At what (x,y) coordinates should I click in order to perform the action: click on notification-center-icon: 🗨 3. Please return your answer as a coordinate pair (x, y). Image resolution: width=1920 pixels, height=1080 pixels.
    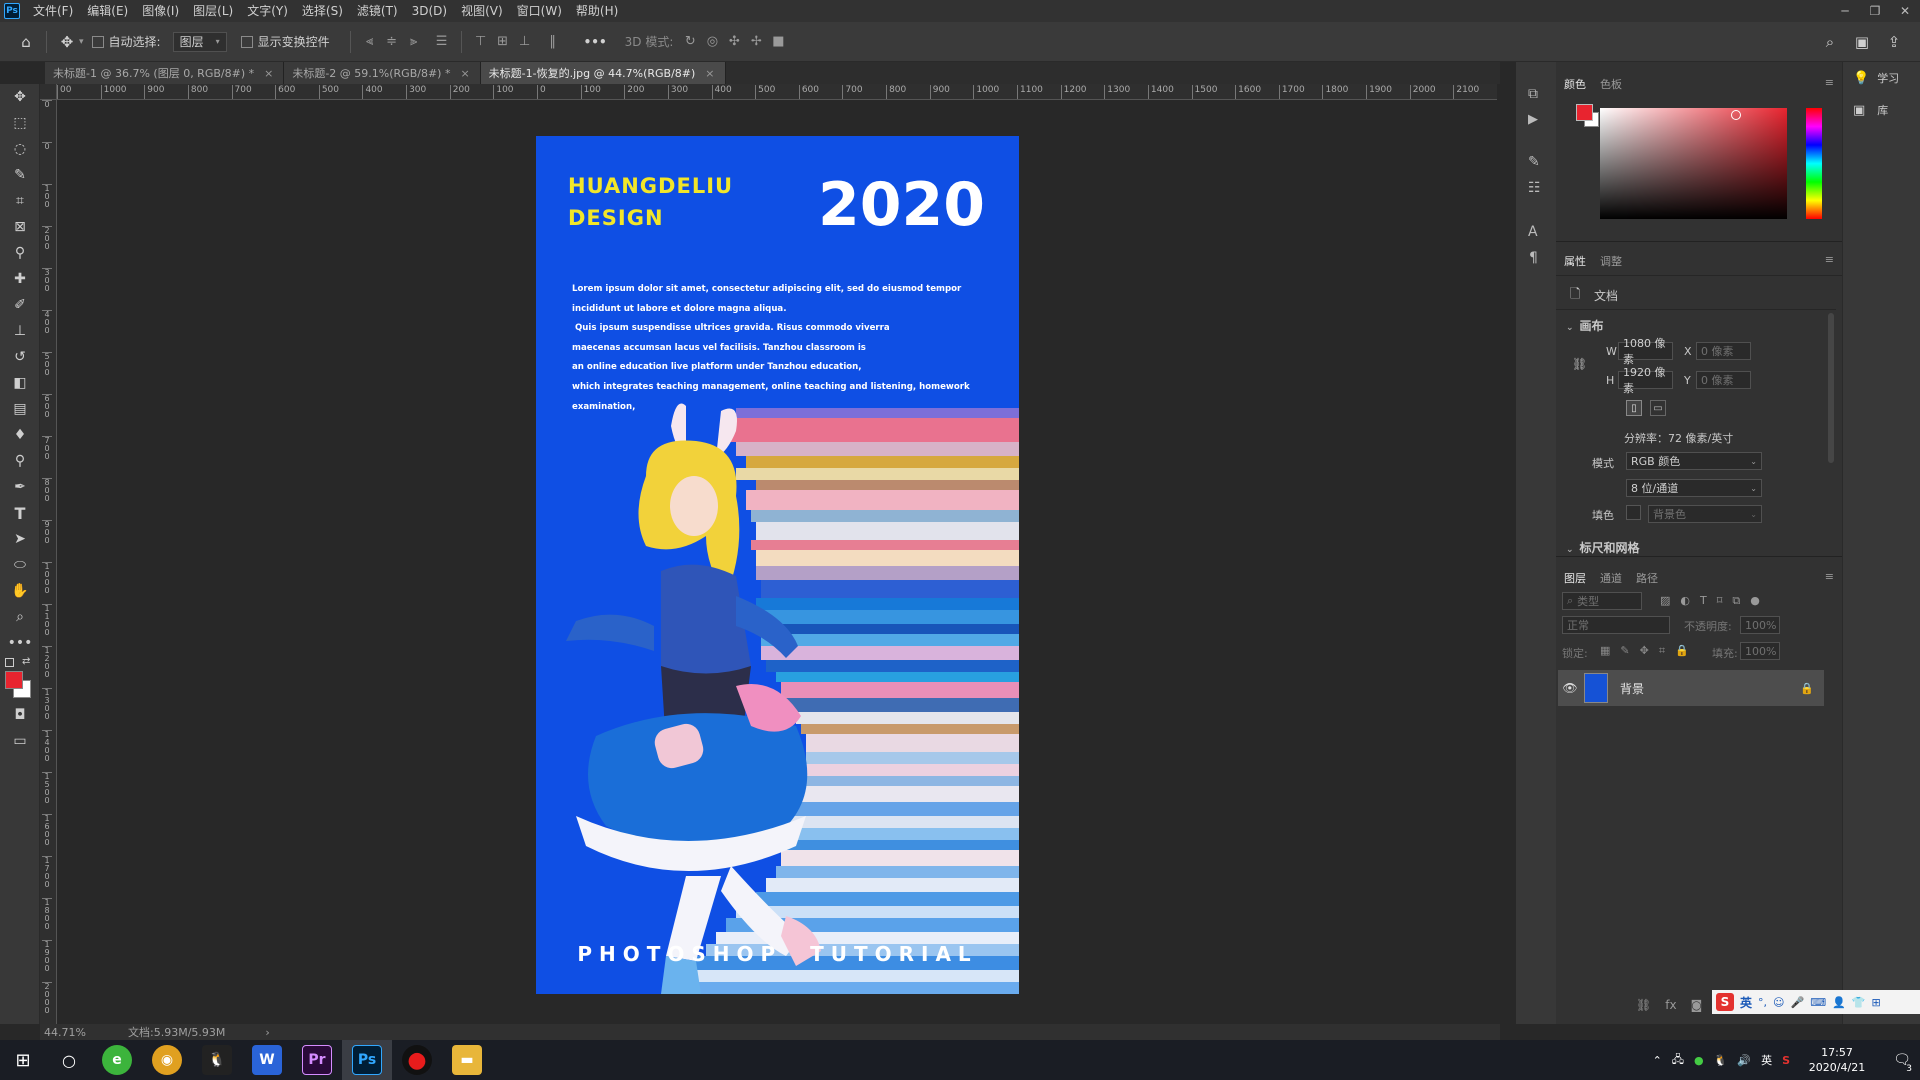
    Looking at the image, I should click on (1902, 1063).